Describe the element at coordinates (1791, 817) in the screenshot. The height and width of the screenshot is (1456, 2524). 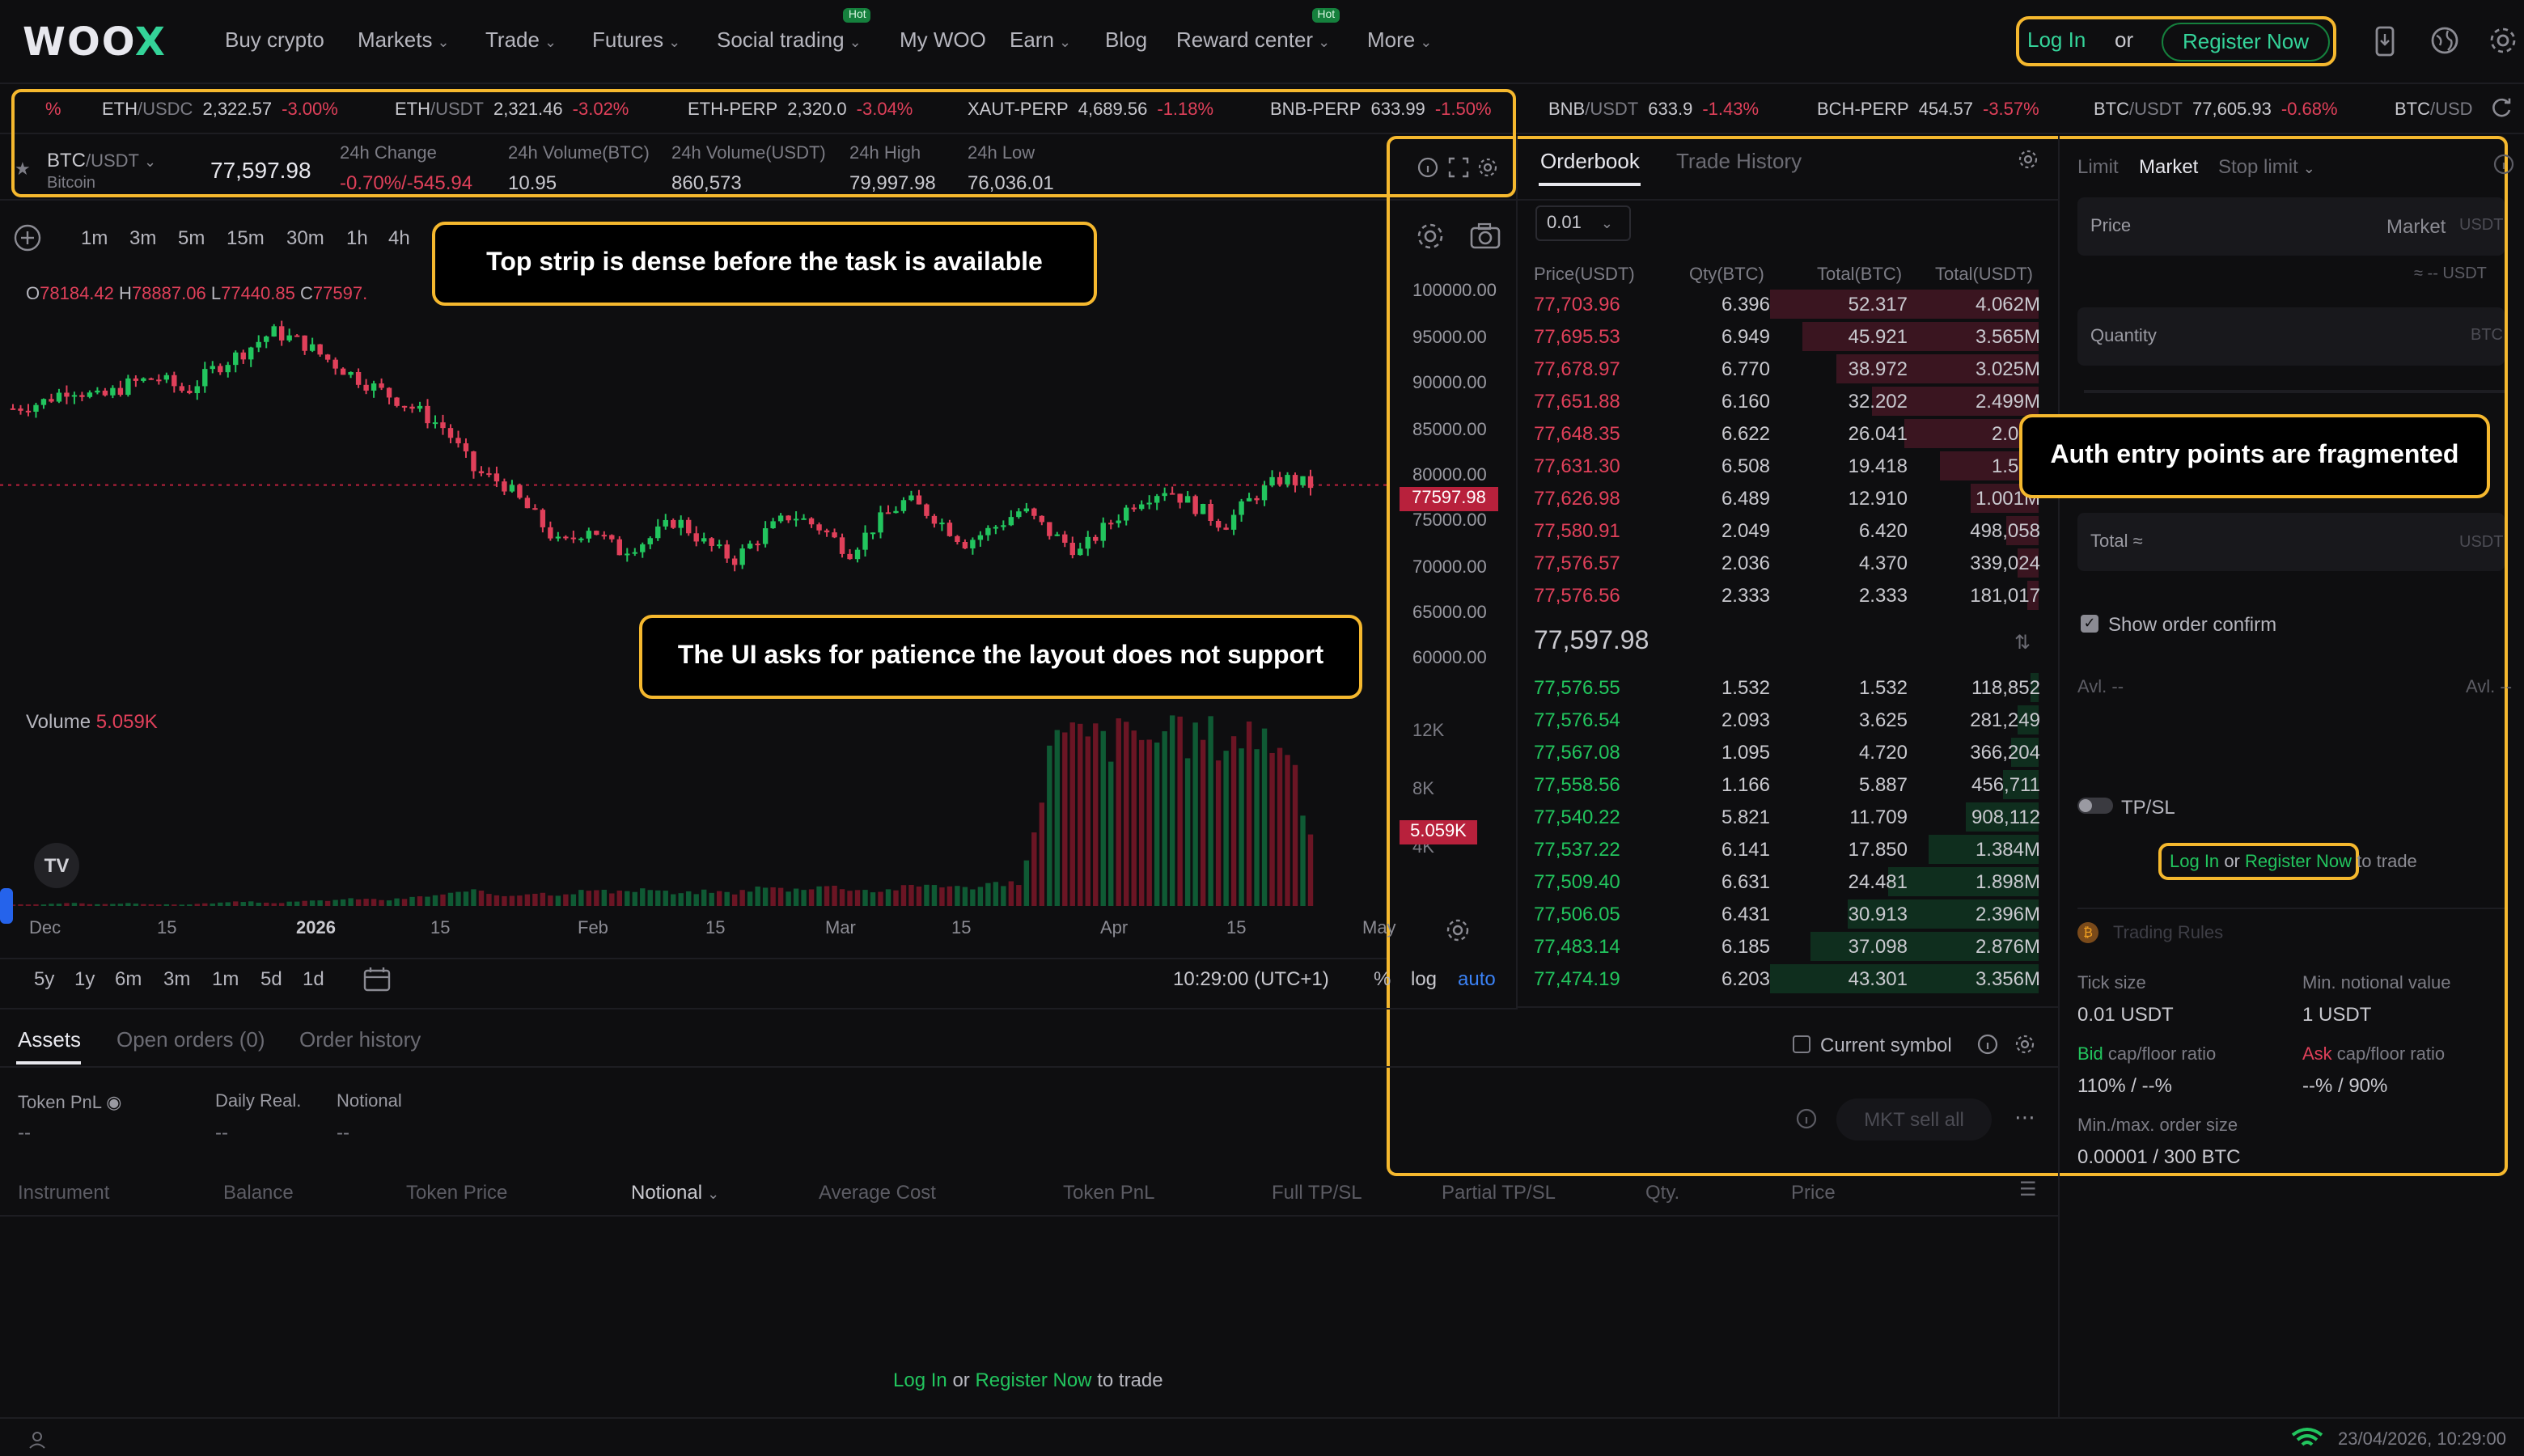
I see `bid-row: 77,540.22 5.821 11.709 908,112` at that location.